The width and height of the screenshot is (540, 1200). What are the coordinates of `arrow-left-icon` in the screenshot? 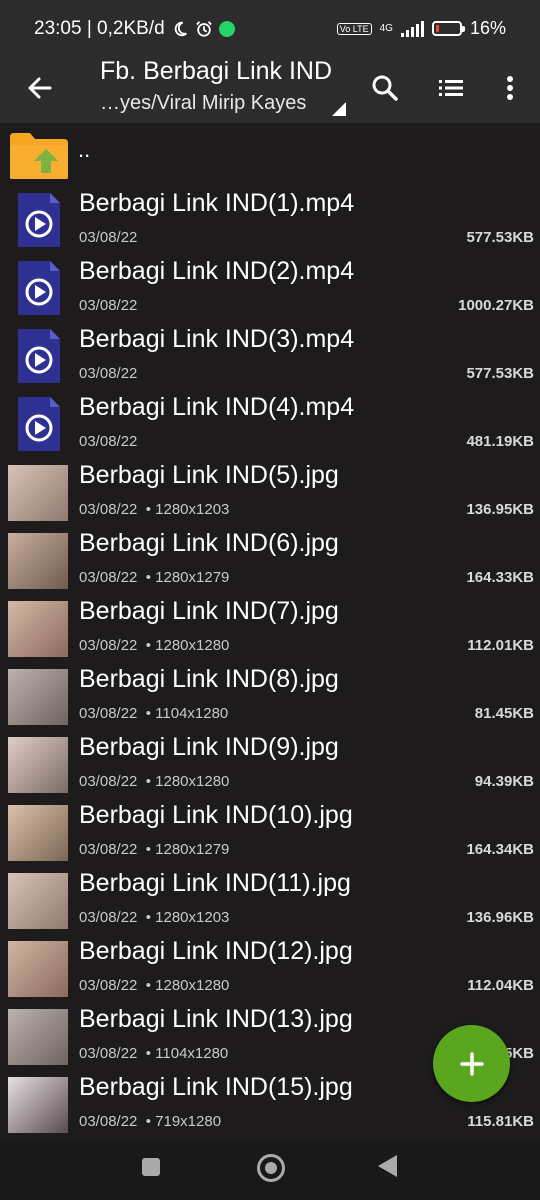 It's located at (40, 88).